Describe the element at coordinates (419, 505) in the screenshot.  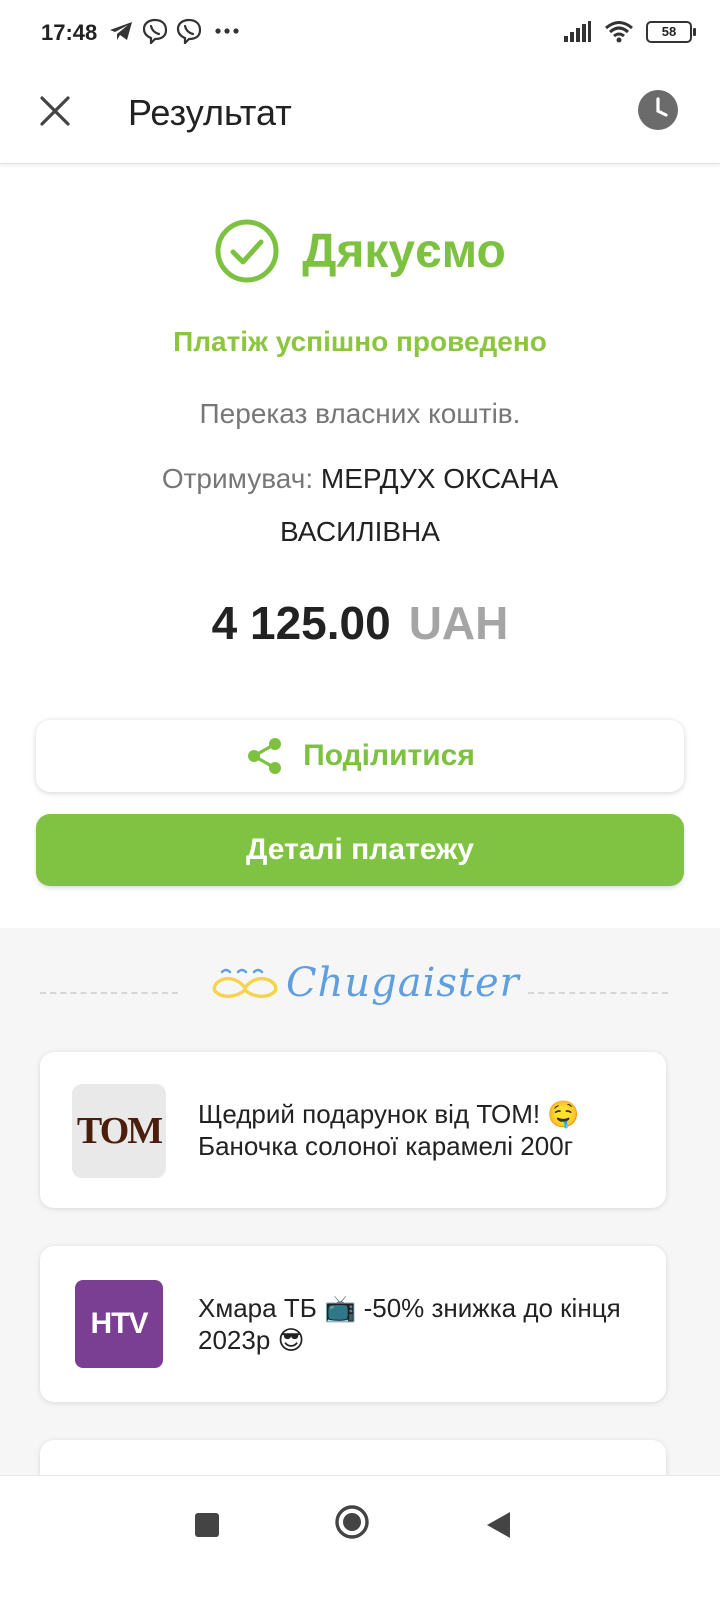
I see `recipient-name: МЕРДУХ ОКСАНА ВАСИЛІВНА` at that location.